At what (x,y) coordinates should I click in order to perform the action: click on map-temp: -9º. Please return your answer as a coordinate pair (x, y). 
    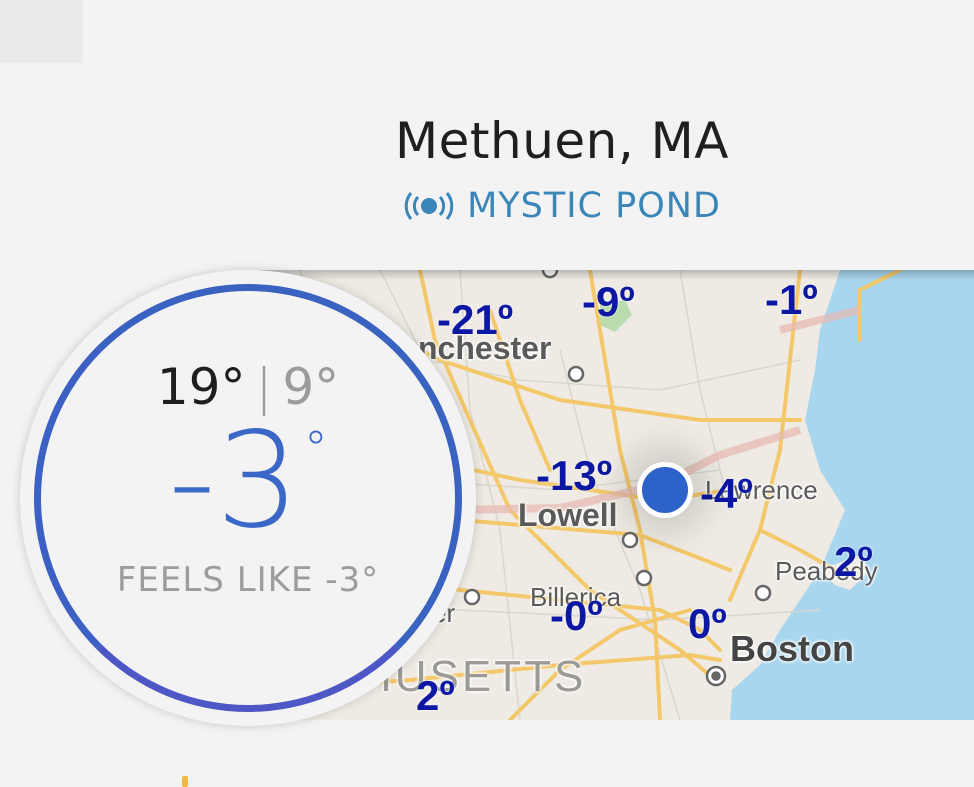
    Looking at the image, I should click on (608, 301).